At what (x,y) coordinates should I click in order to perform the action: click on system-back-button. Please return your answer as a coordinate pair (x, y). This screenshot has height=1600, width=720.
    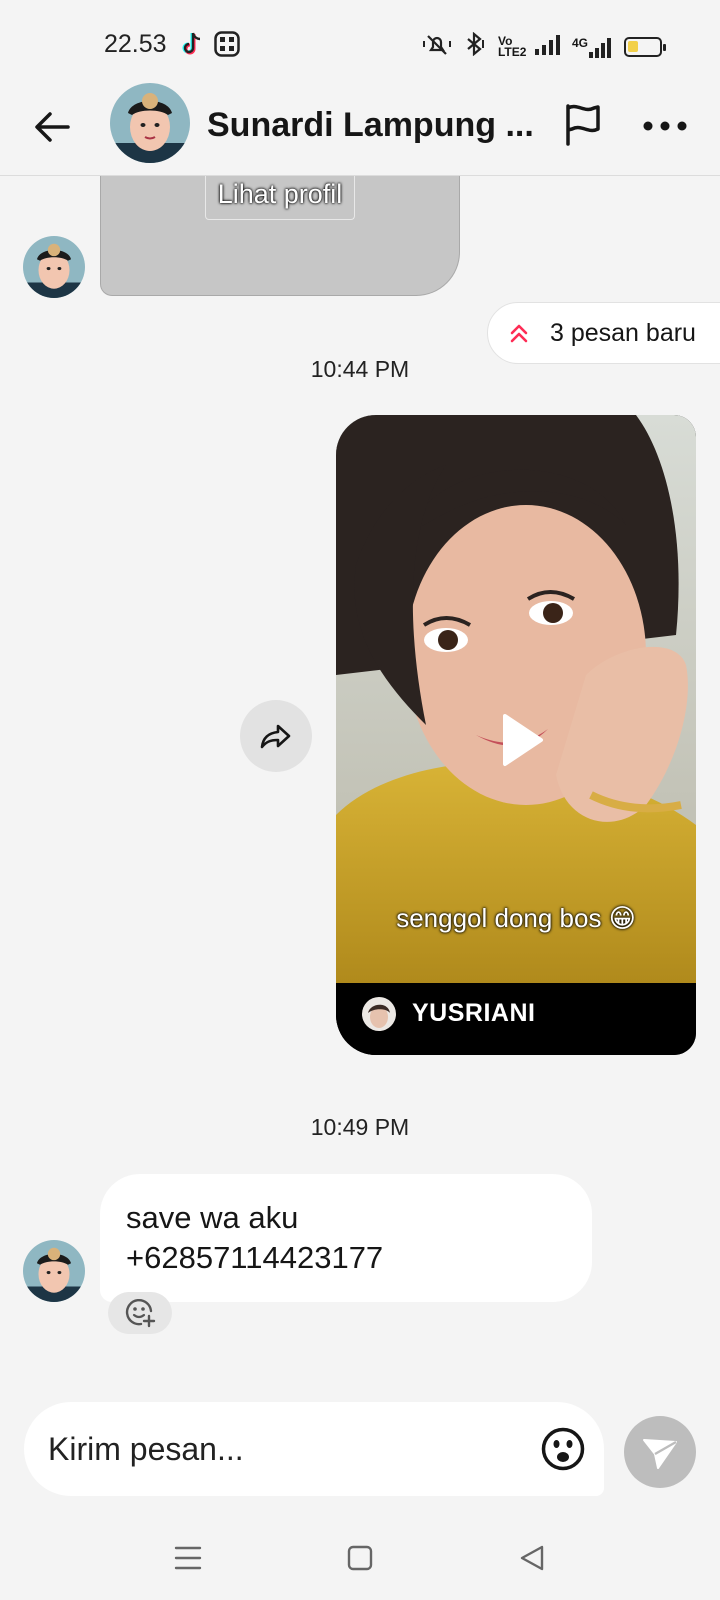
    Looking at the image, I should click on (532, 1558).